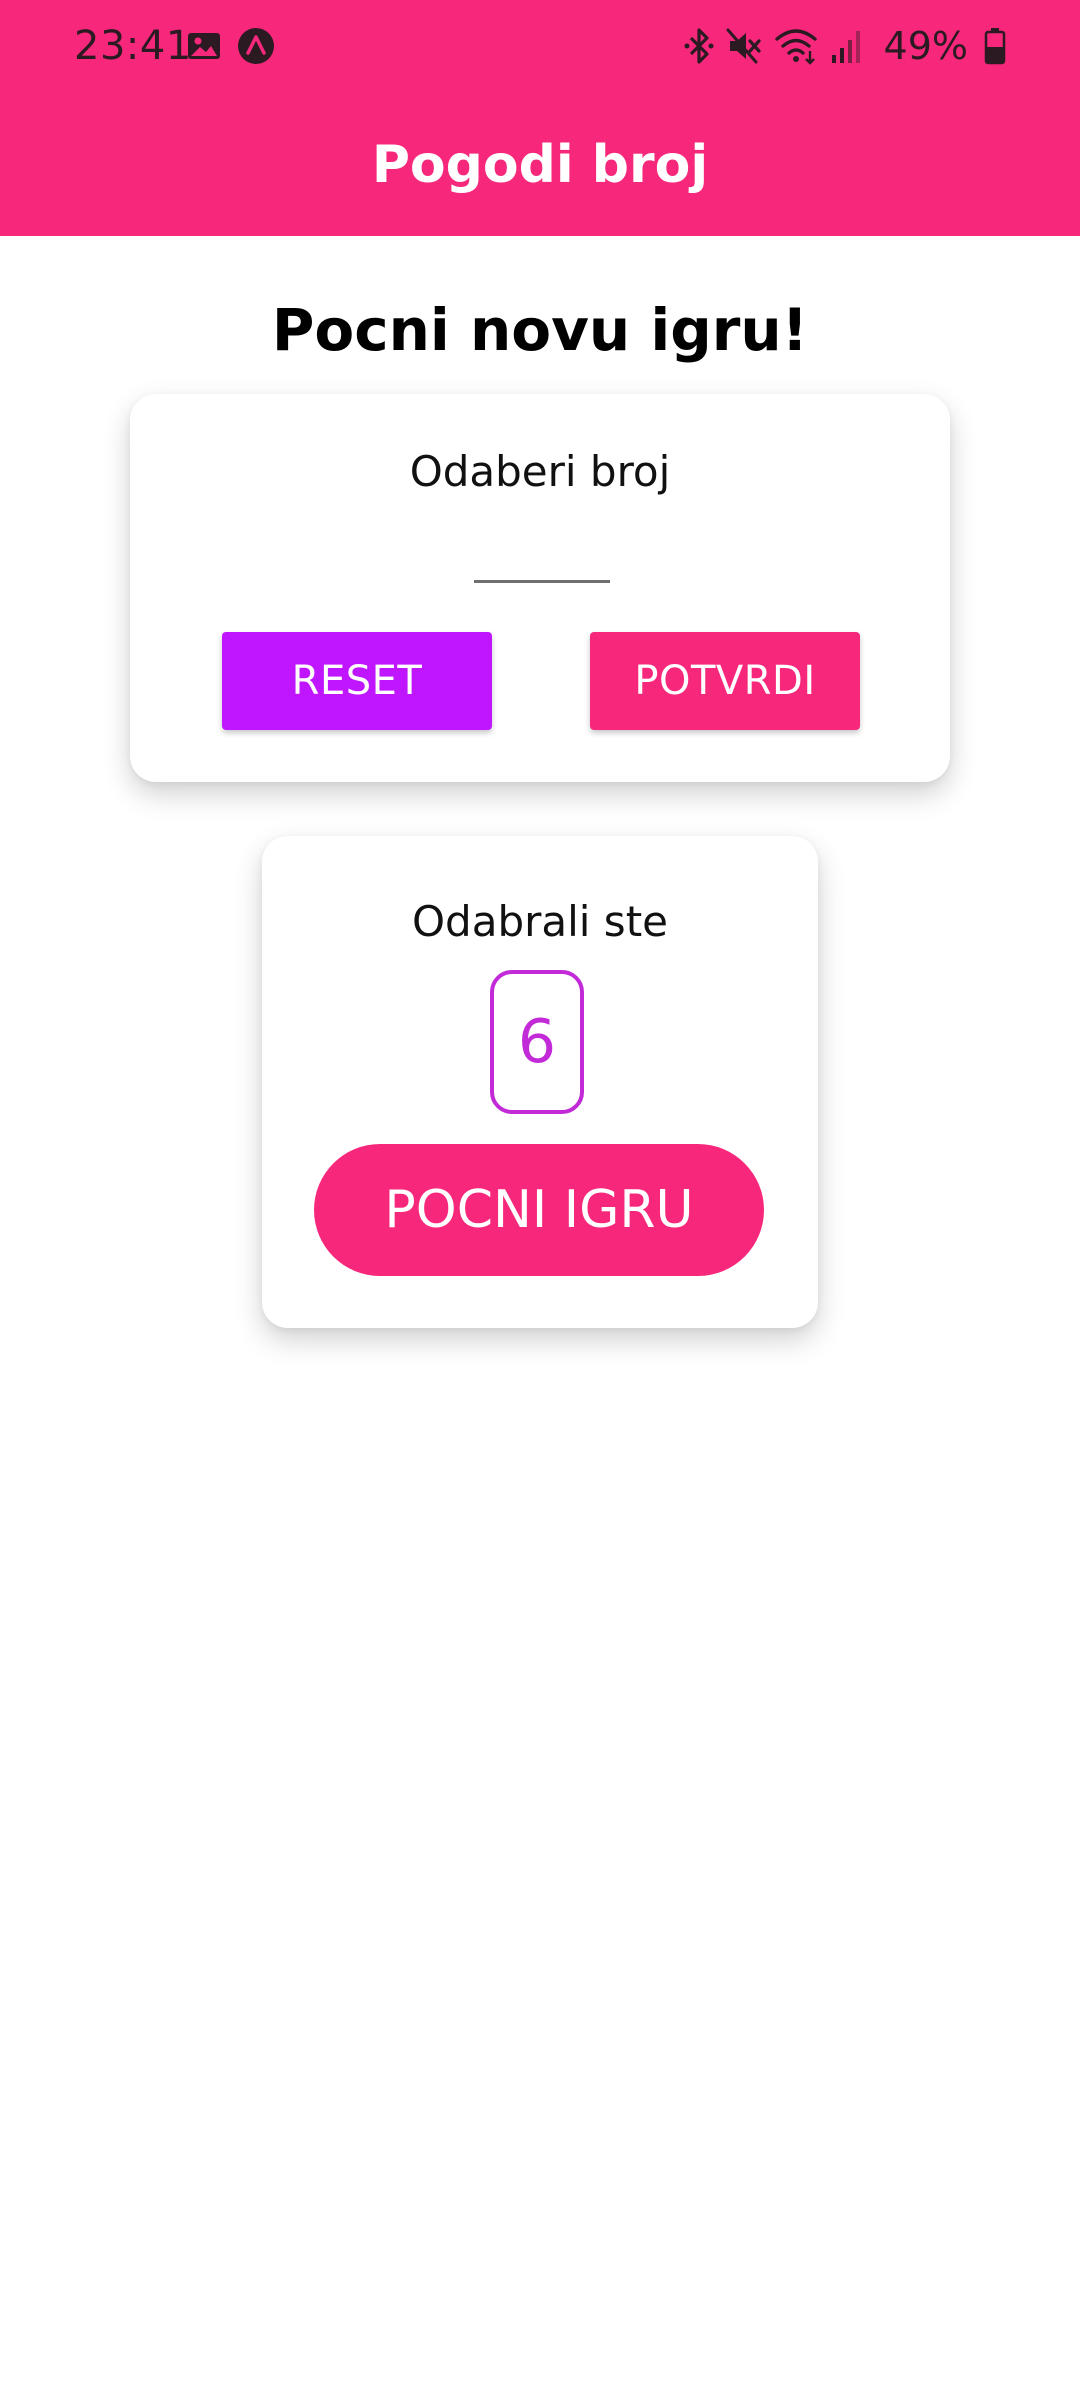 The image size is (1080, 2400). Describe the element at coordinates (357, 681) in the screenshot. I see `reset-button: RESET` at that location.